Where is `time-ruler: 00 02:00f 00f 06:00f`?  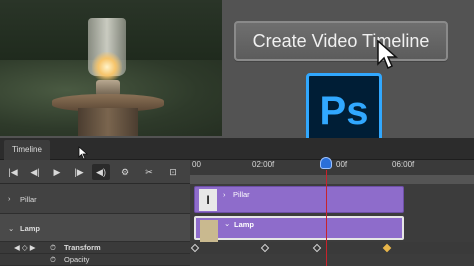 time-ruler: 00 02:00f 00f 06:00f is located at coordinates (332, 170).